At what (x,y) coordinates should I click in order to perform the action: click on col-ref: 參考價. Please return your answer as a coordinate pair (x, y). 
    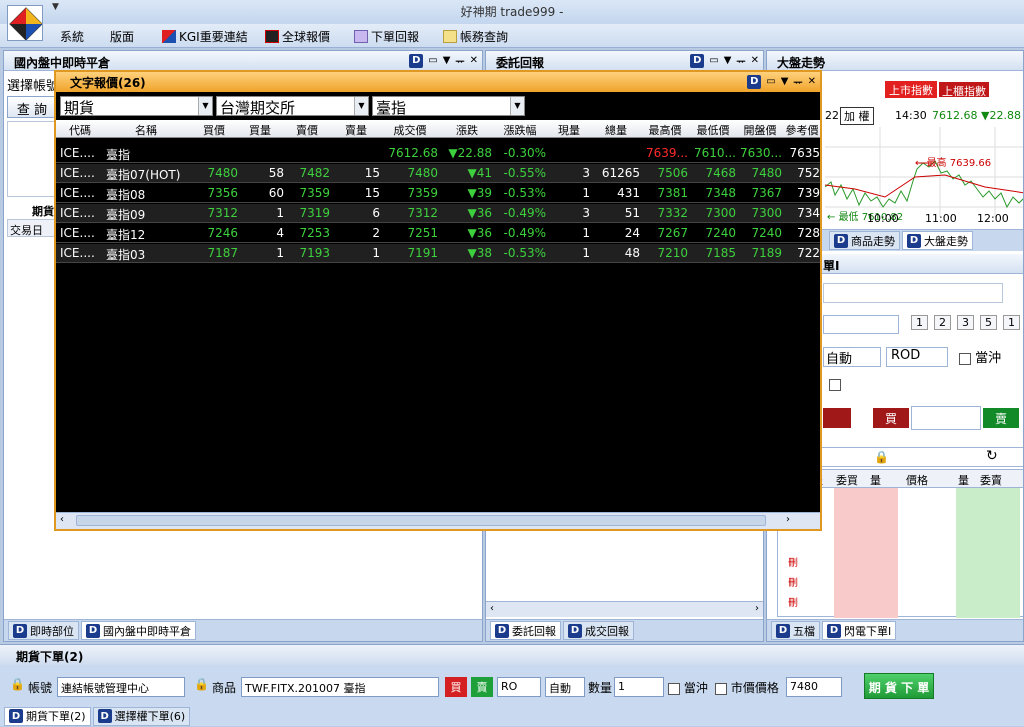
    Looking at the image, I should click on (802, 130).